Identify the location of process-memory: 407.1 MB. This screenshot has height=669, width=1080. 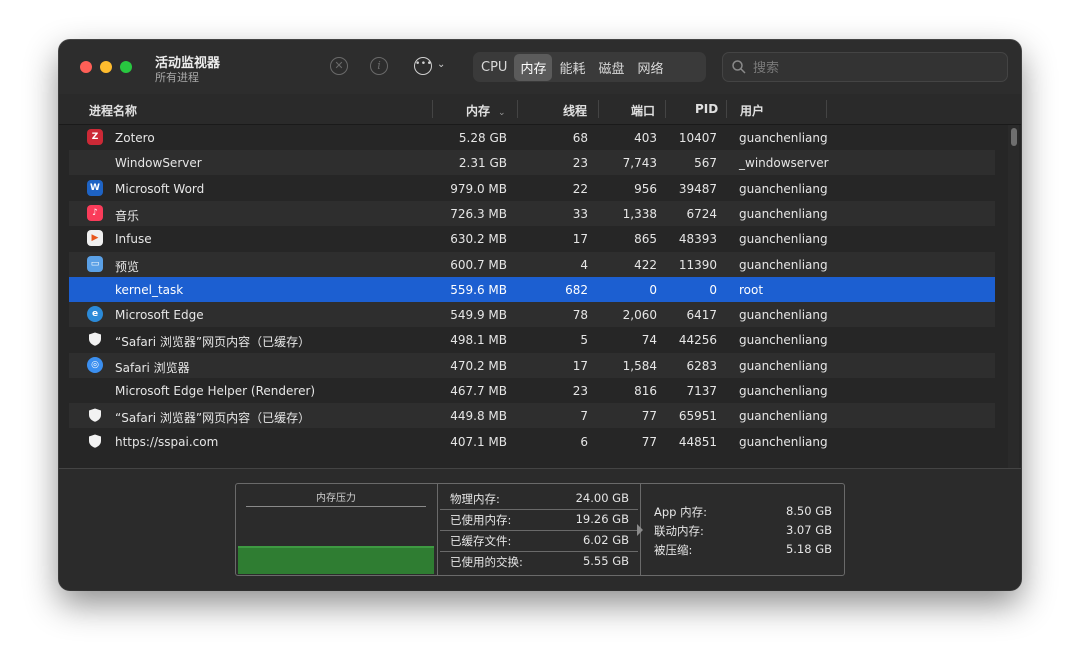
(478, 441).